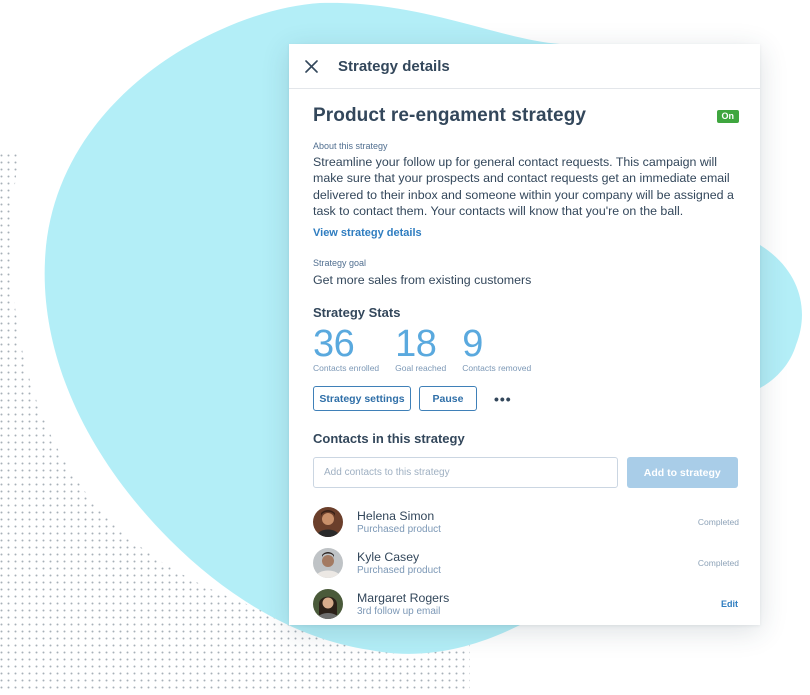  I want to click on action-buttons: Strategy settings Pause •••, so click(525, 399).